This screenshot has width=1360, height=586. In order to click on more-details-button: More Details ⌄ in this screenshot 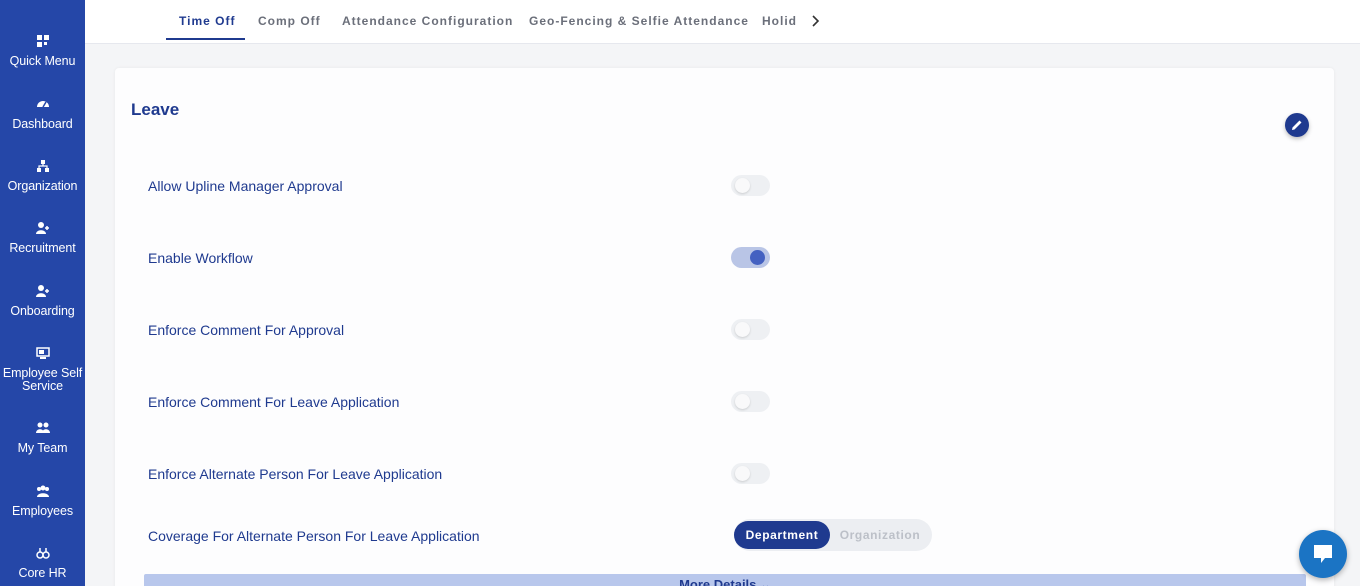, I will do `click(725, 580)`.